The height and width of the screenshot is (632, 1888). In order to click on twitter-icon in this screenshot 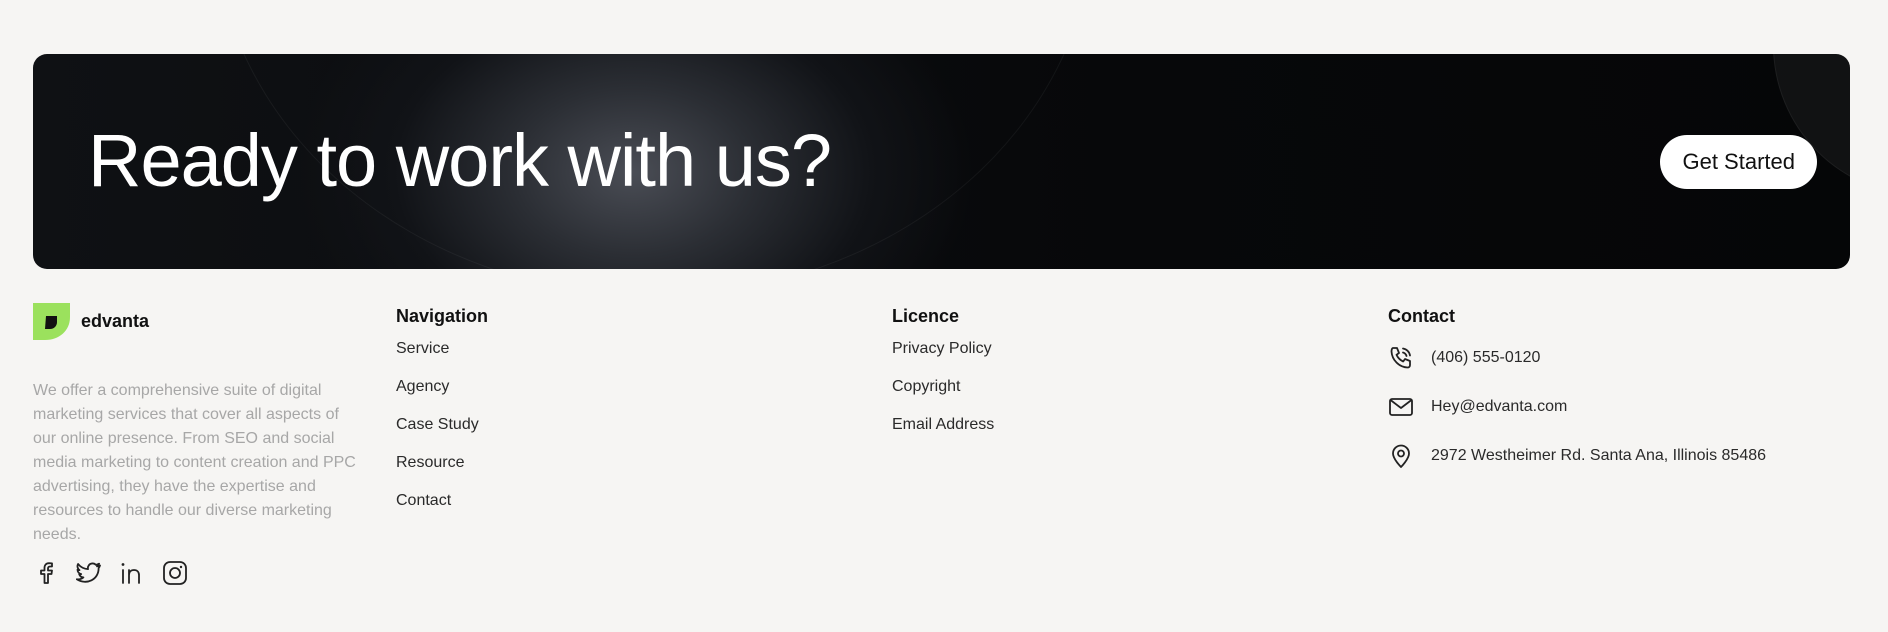, I will do `click(88, 573)`.